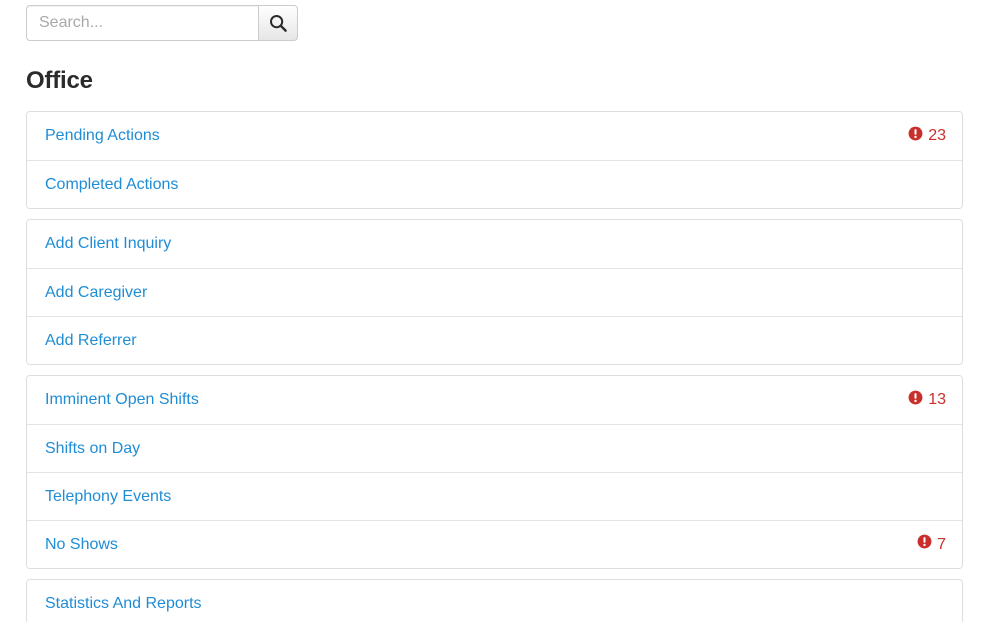 This screenshot has width=989, height=622. What do you see at coordinates (102, 135) in the screenshot?
I see `list-item-label: Pending Actions` at bounding box center [102, 135].